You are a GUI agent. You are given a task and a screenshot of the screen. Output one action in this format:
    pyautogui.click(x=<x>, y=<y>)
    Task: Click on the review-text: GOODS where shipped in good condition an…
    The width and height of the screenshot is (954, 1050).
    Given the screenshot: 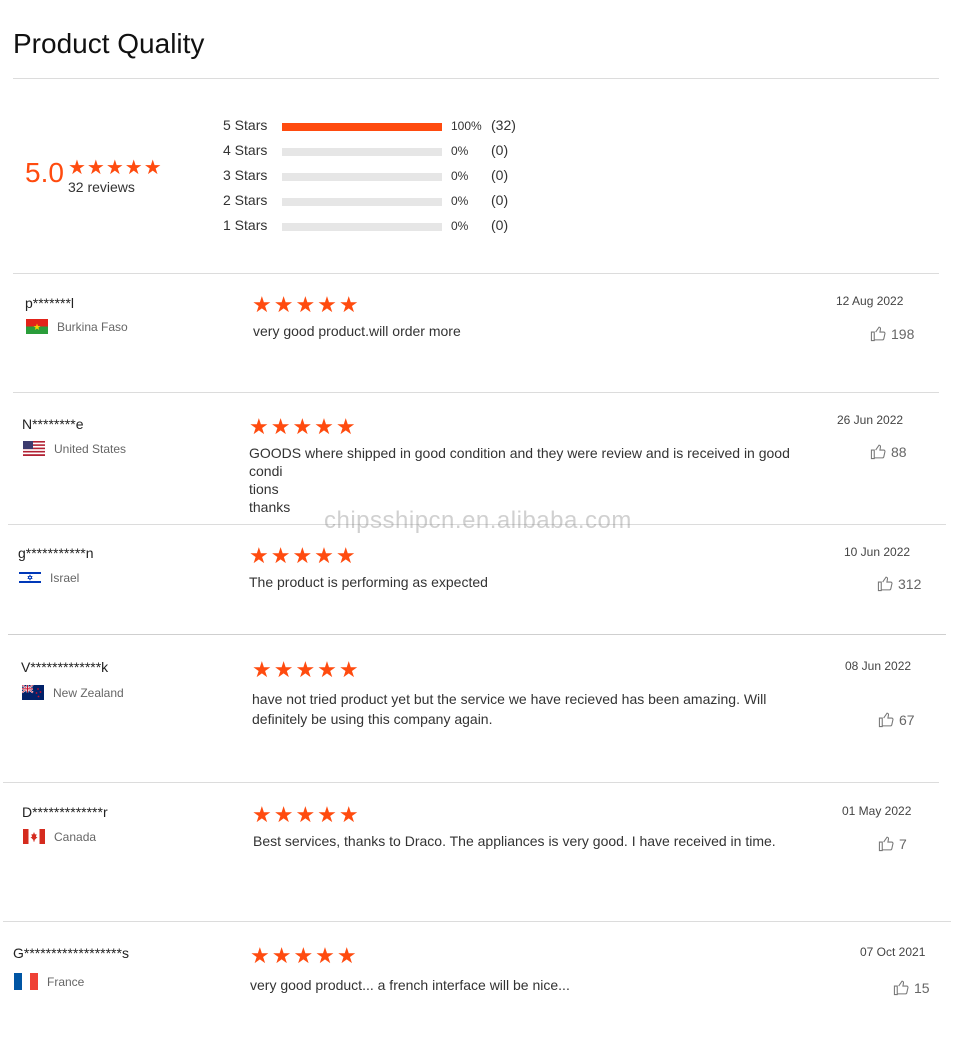 What is the action you would take?
    pyautogui.click(x=519, y=480)
    